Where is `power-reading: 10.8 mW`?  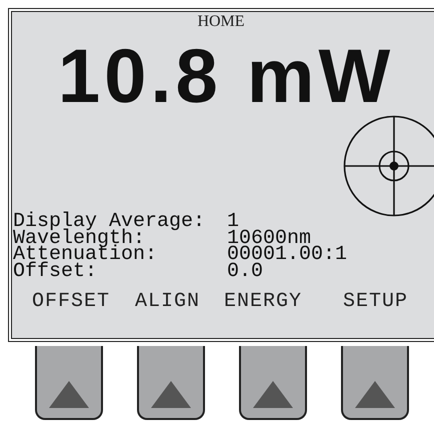 power-reading: 10.8 mW is located at coordinates (226, 77).